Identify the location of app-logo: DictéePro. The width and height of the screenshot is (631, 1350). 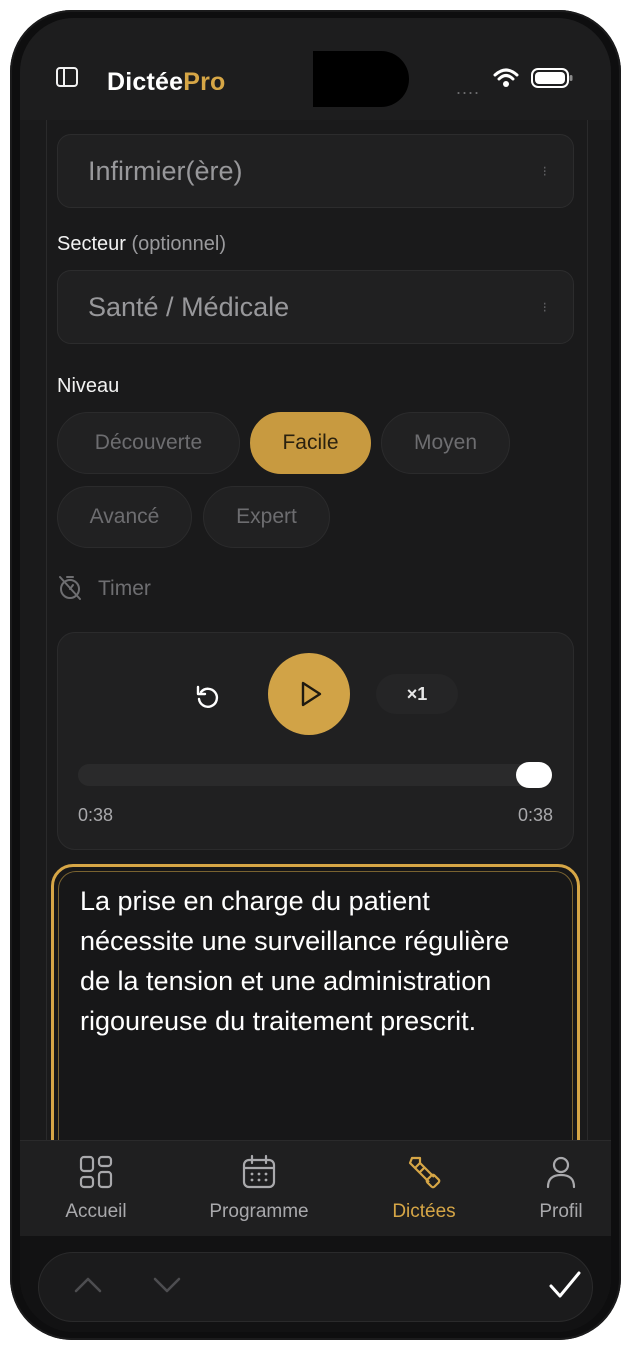
(166, 82).